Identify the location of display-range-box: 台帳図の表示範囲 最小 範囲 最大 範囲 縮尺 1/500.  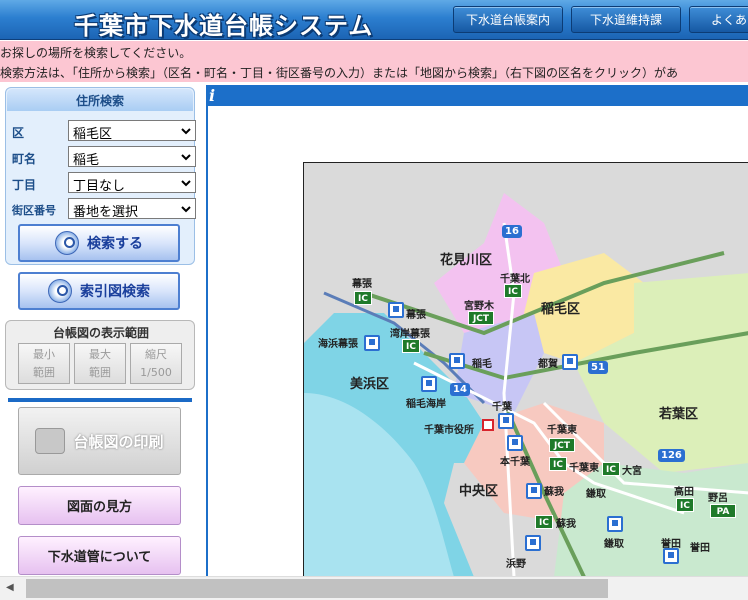
(100, 355).